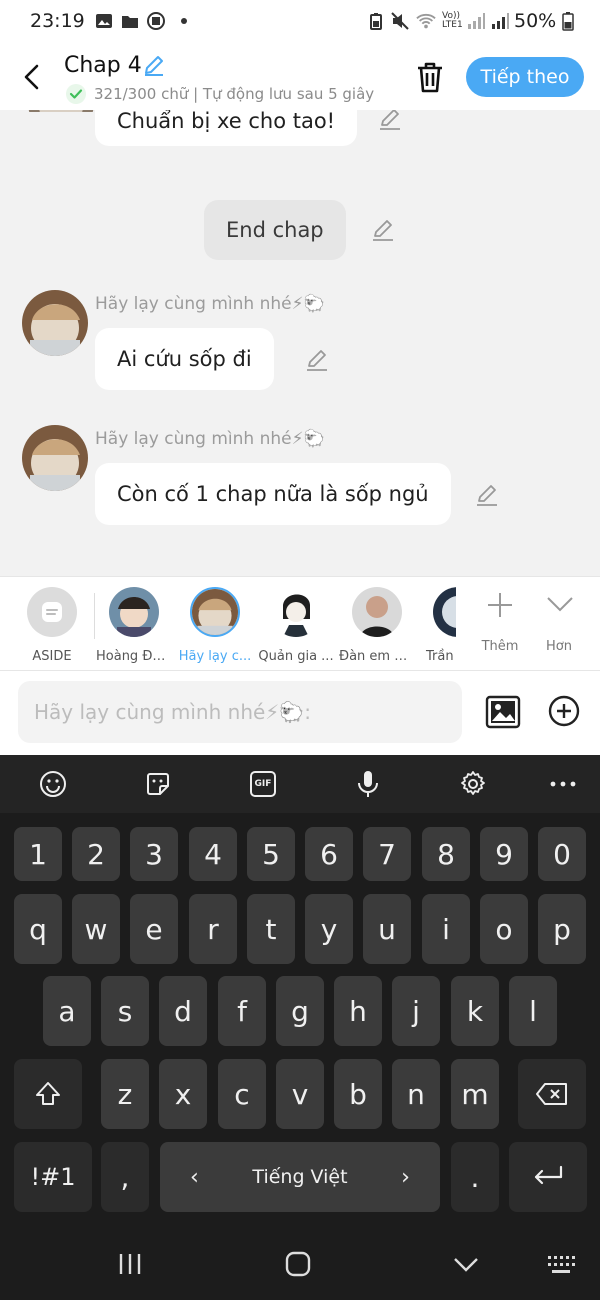  I want to click on key-a: a, so click(67, 1011).